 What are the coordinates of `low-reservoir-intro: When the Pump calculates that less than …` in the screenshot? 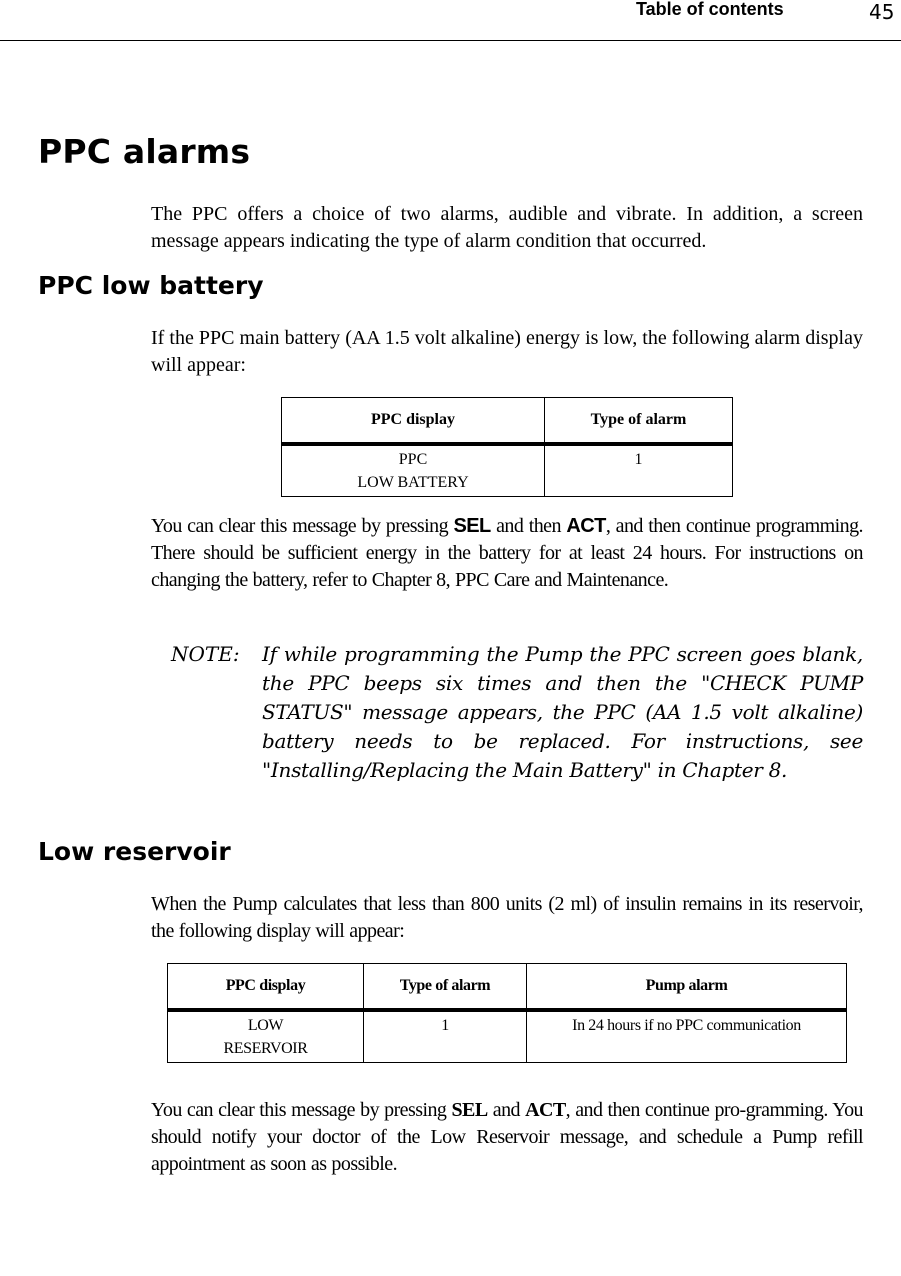 It's located at (507, 917).